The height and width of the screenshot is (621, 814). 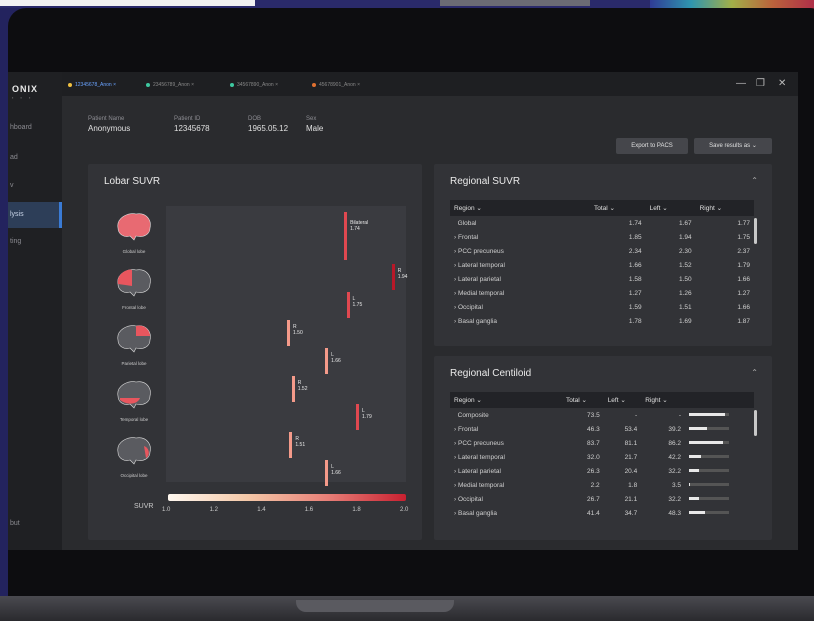 What do you see at coordinates (652, 146) in the screenshot?
I see `export-to-pacs-button: Export to PACS` at bounding box center [652, 146].